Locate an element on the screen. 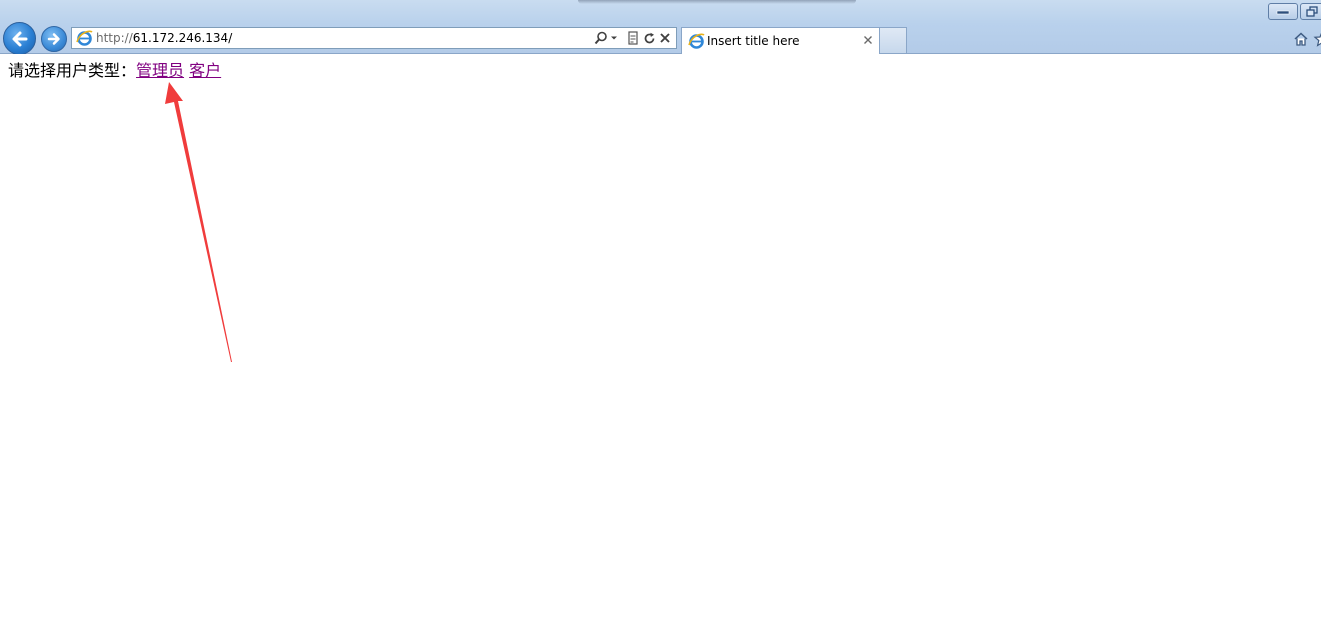 The height and width of the screenshot is (628, 1321). back-button is located at coordinates (19, 38).